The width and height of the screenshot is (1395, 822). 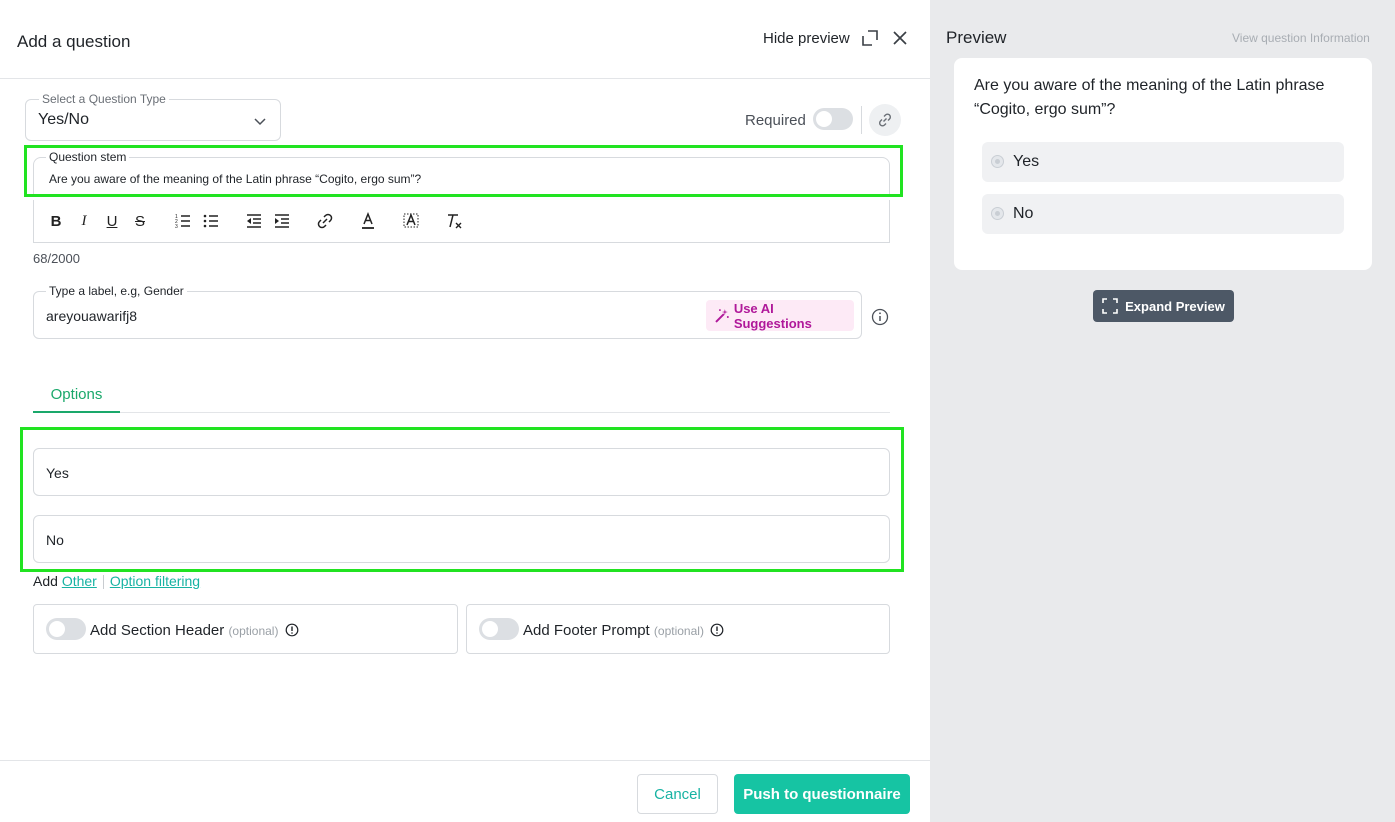 I want to click on push-to-questionnaire-button: Push to questionnaire, so click(x=822, y=794).